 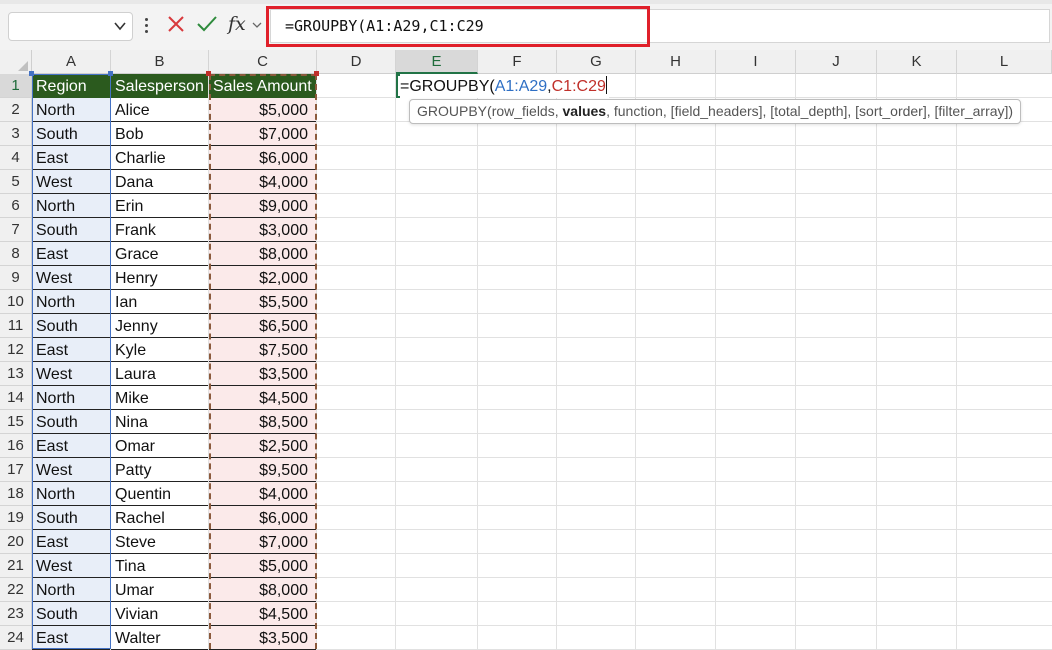 I want to click on cell-salesperson: Erin, so click(x=159, y=206).